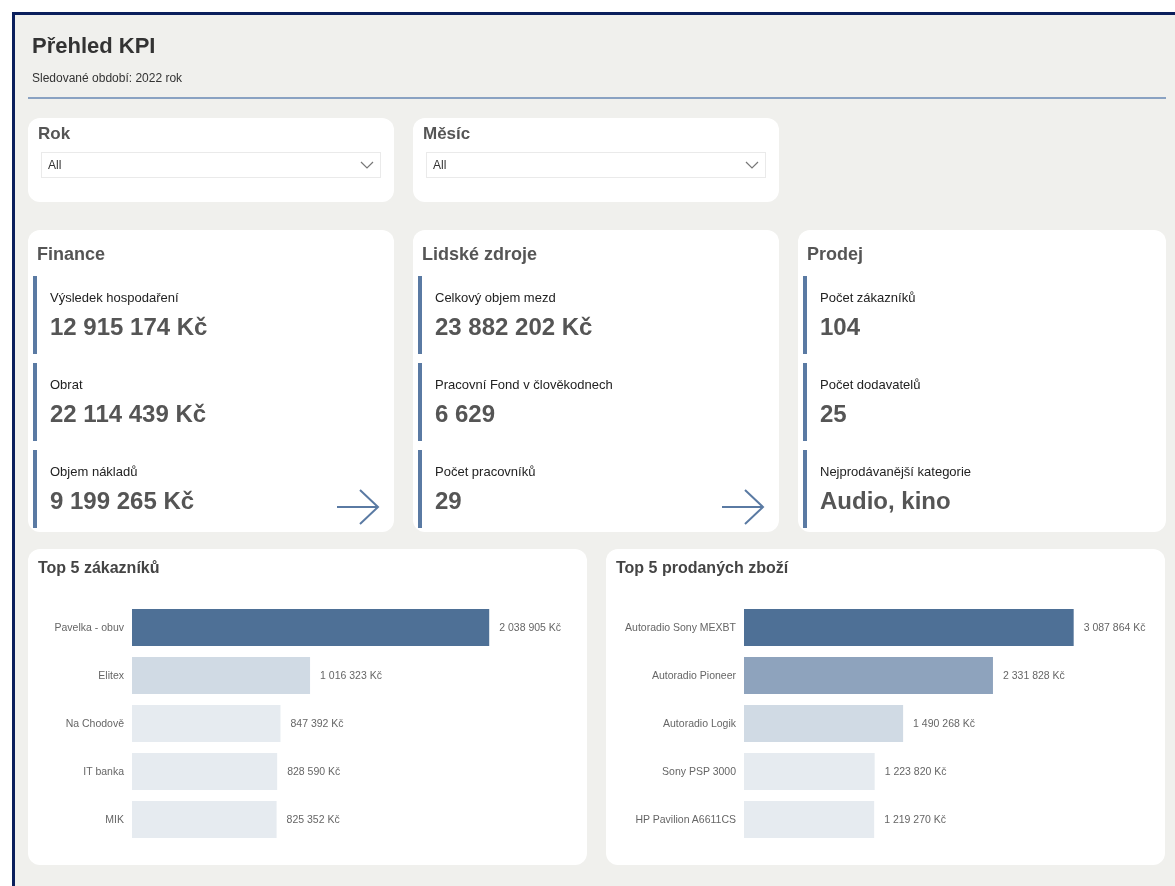 Image resolution: width=1175 pixels, height=886 pixels. What do you see at coordinates (314, 771) in the screenshot?
I see `value-label: 828 590 Kč` at bounding box center [314, 771].